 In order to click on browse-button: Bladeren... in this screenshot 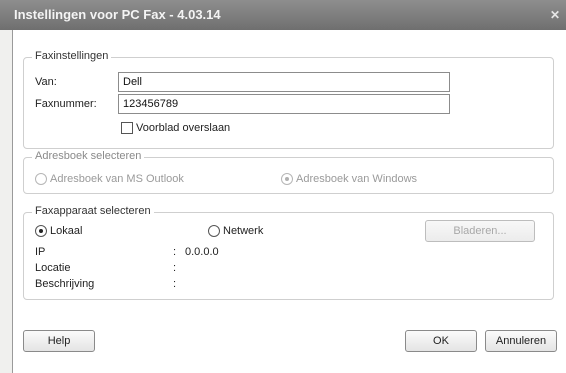, I will do `click(480, 231)`.